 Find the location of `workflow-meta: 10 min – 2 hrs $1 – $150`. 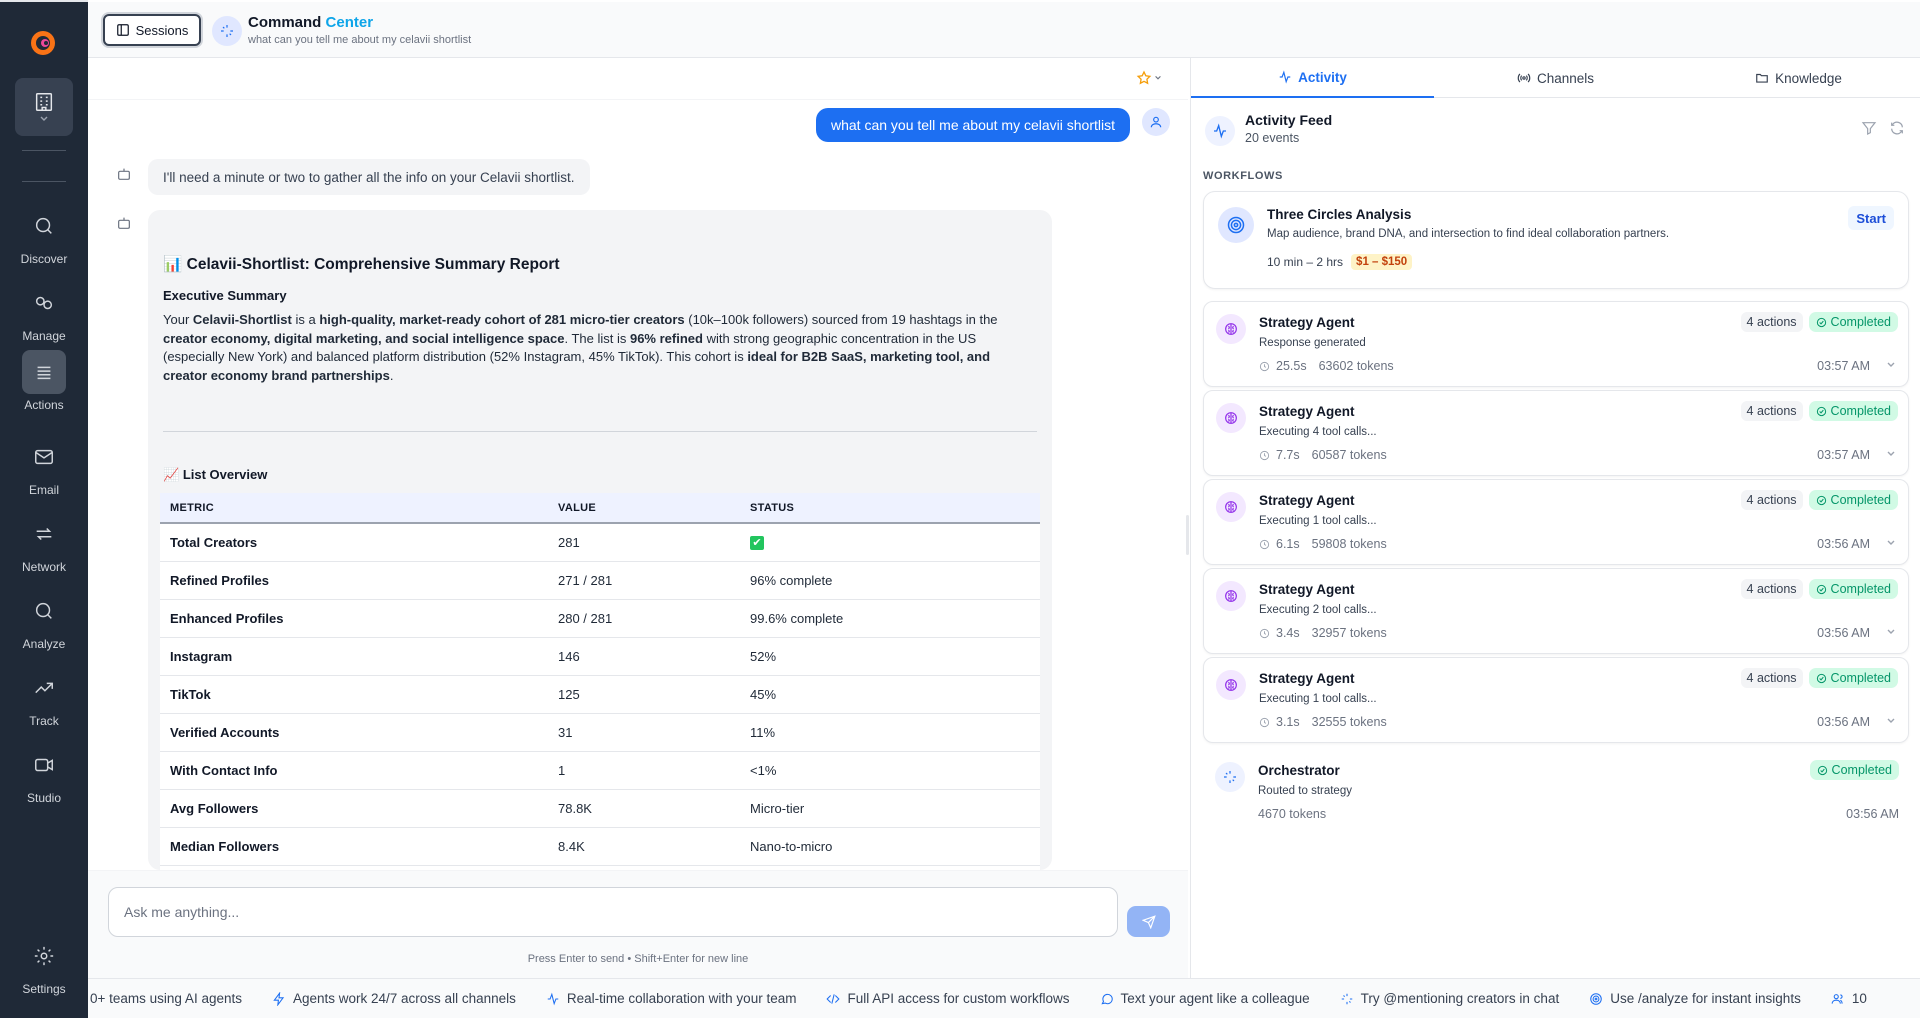

workflow-meta: 10 min – 2 hrs $1 – $150 is located at coordinates (1340, 262).